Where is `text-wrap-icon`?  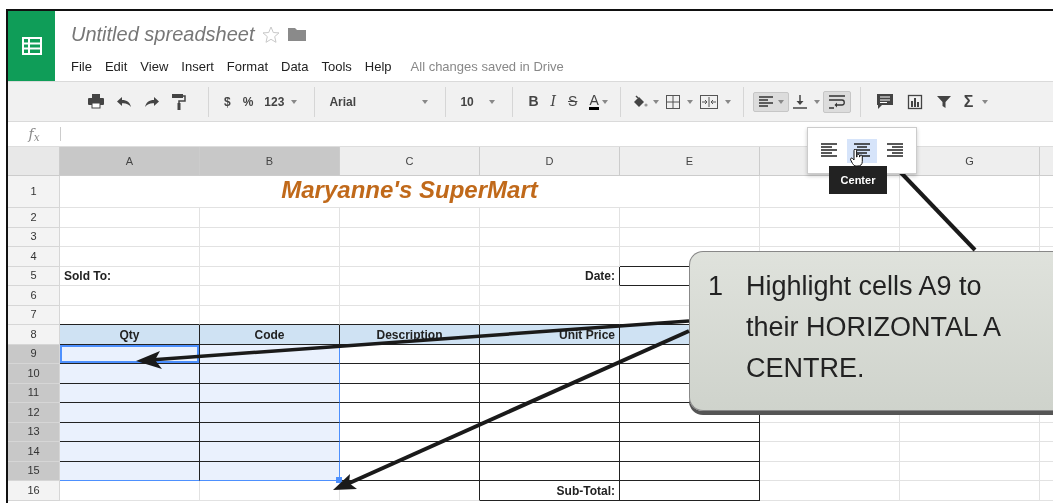 text-wrap-icon is located at coordinates (836, 101).